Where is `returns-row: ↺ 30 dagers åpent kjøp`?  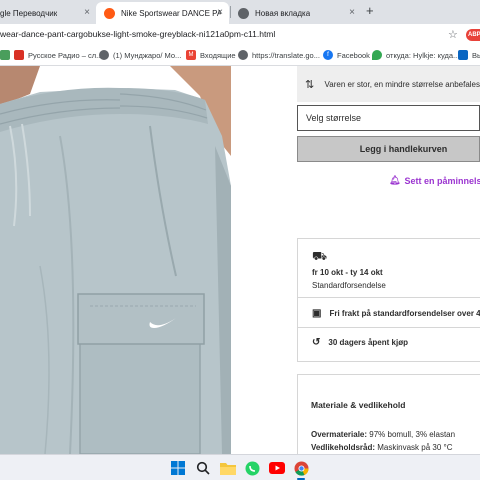
returns-row: ↺ 30 dagers åpent kjøp is located at coordinates (360, 342).